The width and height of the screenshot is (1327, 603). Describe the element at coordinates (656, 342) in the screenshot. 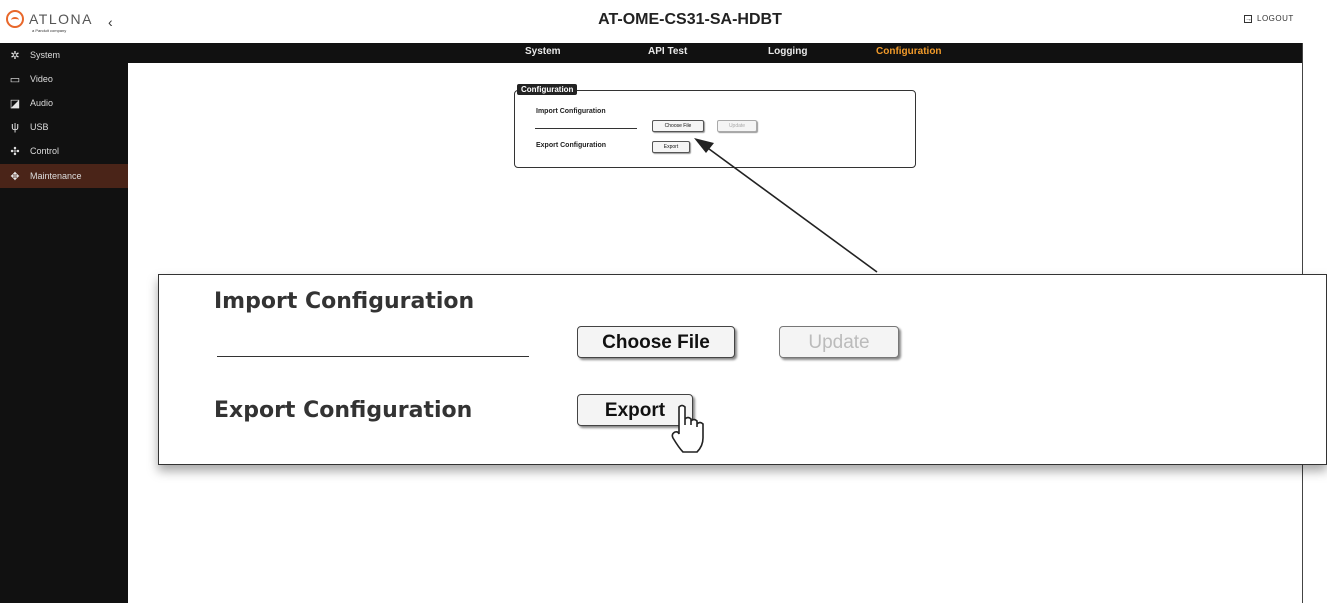

I see `zoom-choose-file-button: Choose File` at that location.